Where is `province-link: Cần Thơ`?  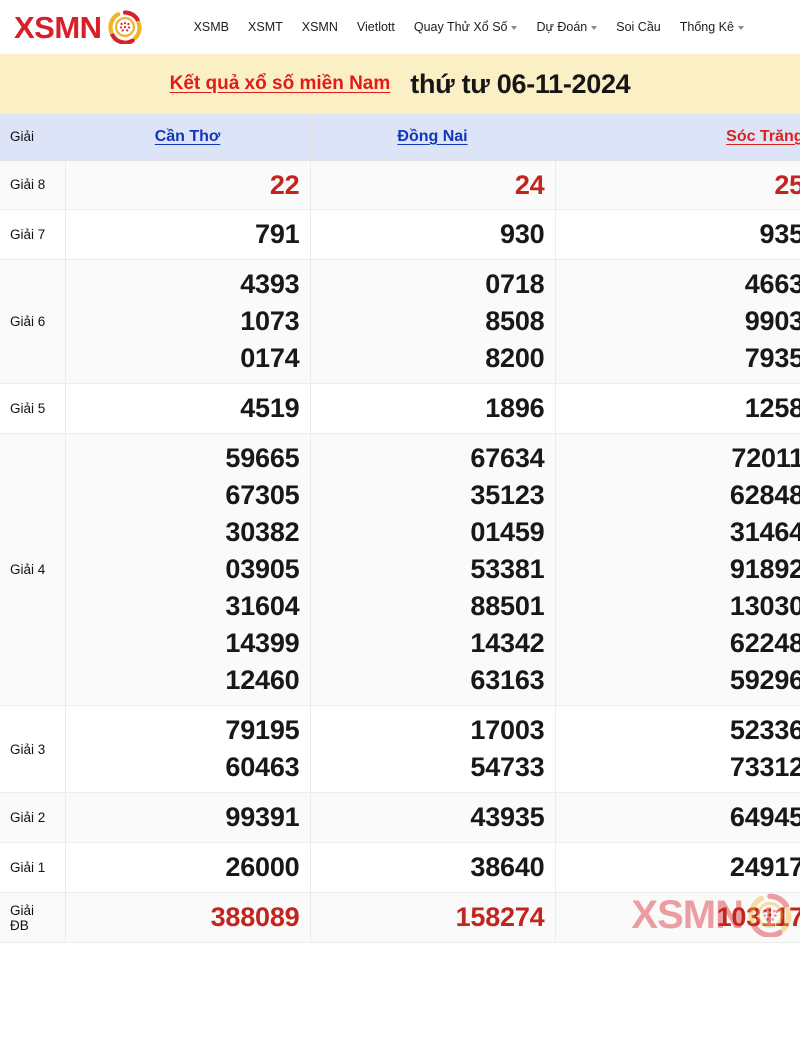 province-link: Cần Thơ is located at coordinates (188, 136).